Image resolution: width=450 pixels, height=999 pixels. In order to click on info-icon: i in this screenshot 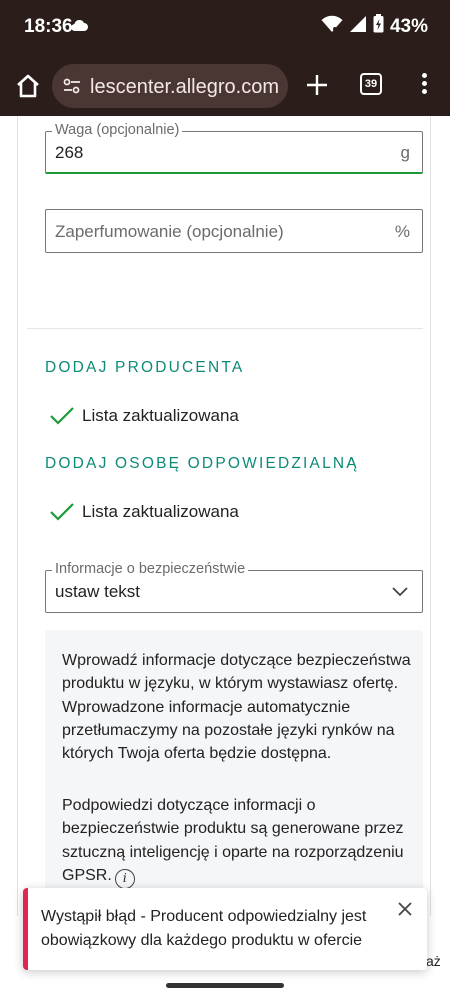, I will do `click(124, 878)`.